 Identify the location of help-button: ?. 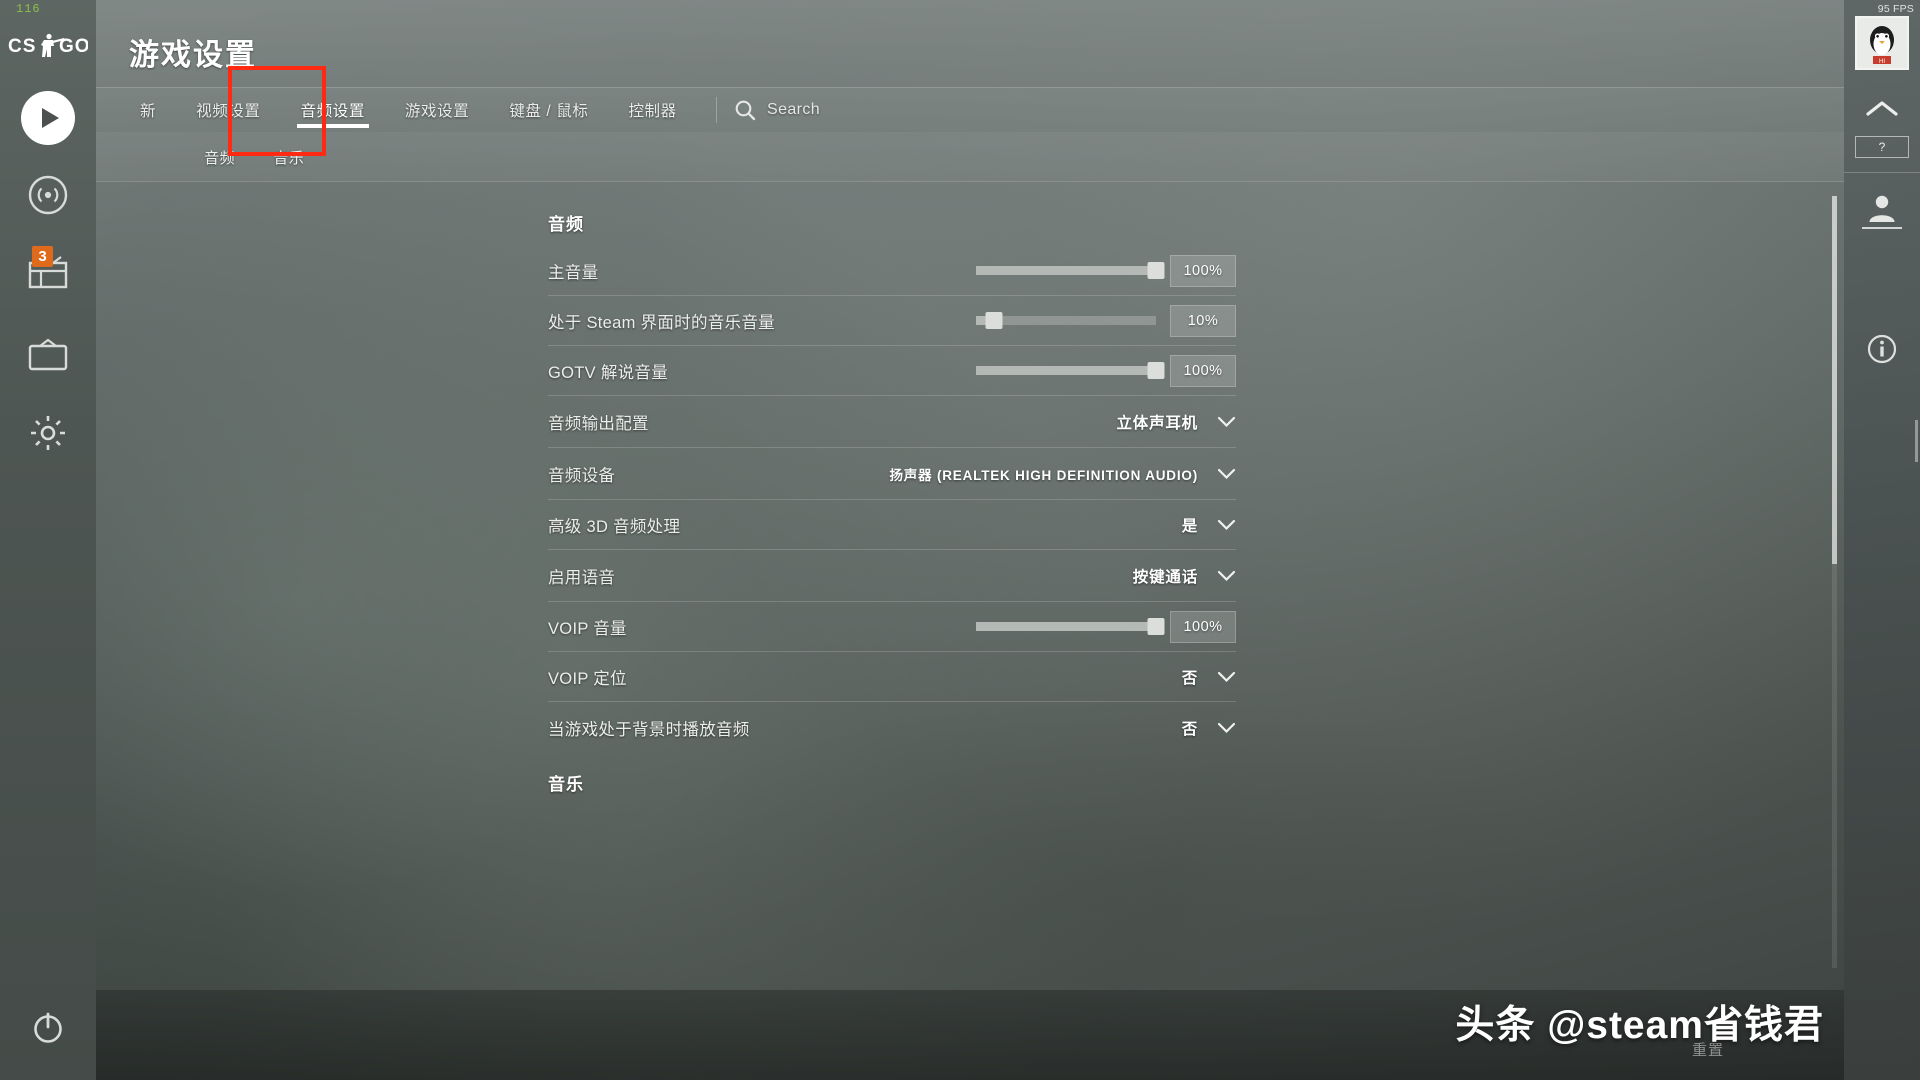
(1882, 147).